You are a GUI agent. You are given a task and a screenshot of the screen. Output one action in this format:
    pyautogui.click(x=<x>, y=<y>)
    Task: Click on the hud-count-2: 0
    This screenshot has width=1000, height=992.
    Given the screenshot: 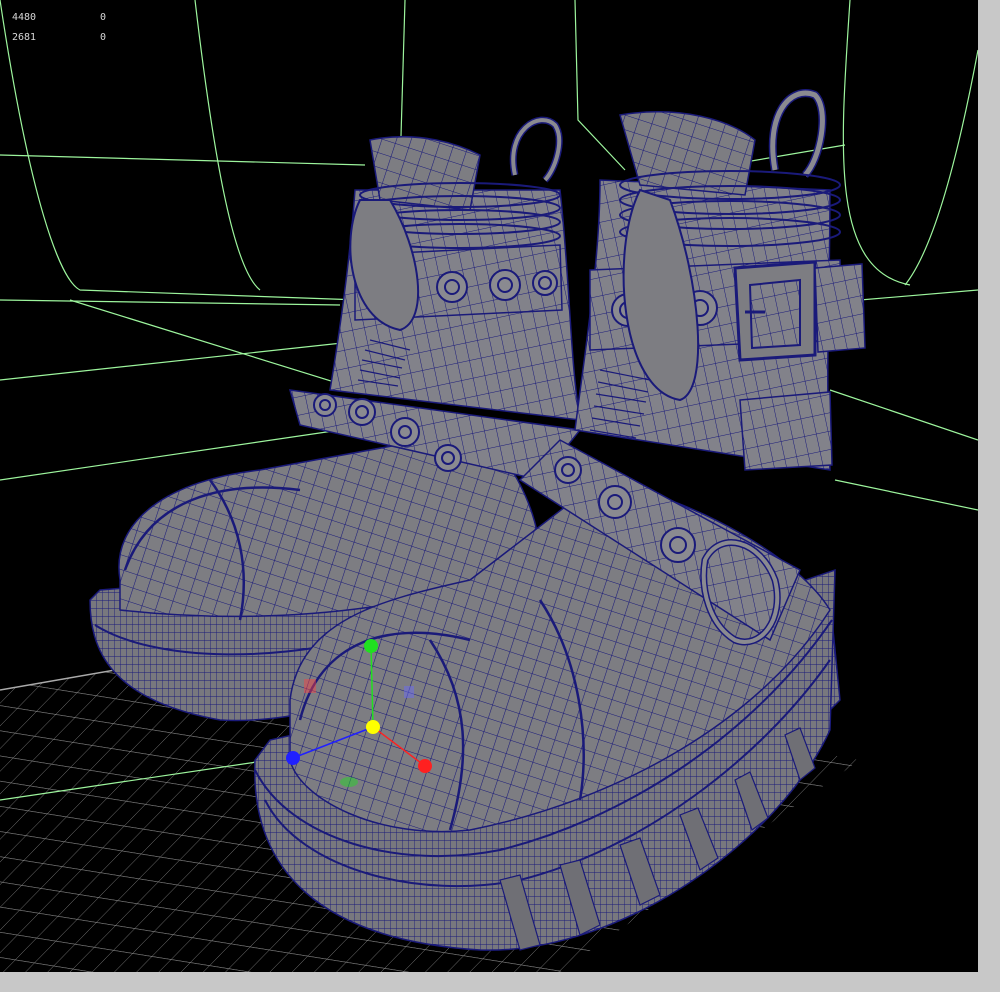 What is the action you would take?
    pyautogui.click(x=103, y=37)
    